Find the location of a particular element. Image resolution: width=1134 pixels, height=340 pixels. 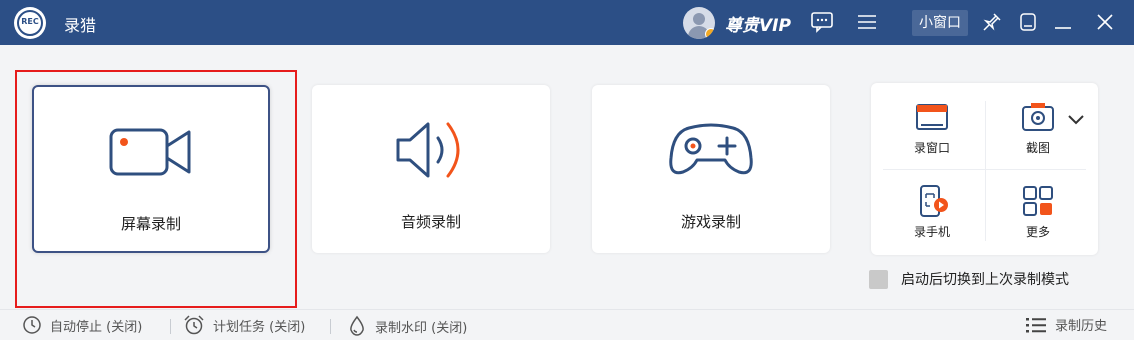

record-history-label: 录制历史 is located at coordinates (1081, 326).